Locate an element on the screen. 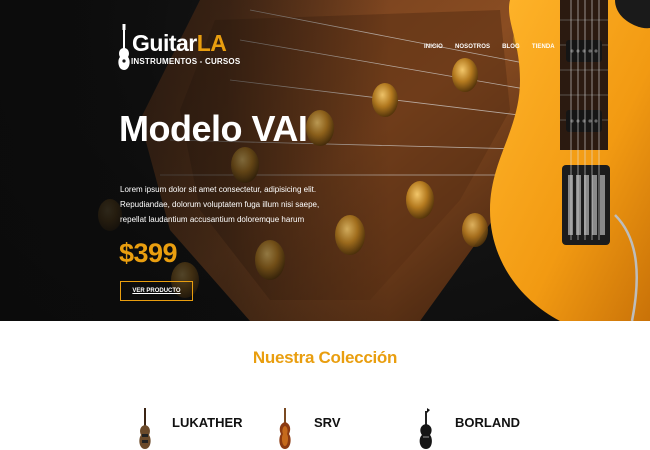  logo-main: Guitar is located at coordinates (164, 43).